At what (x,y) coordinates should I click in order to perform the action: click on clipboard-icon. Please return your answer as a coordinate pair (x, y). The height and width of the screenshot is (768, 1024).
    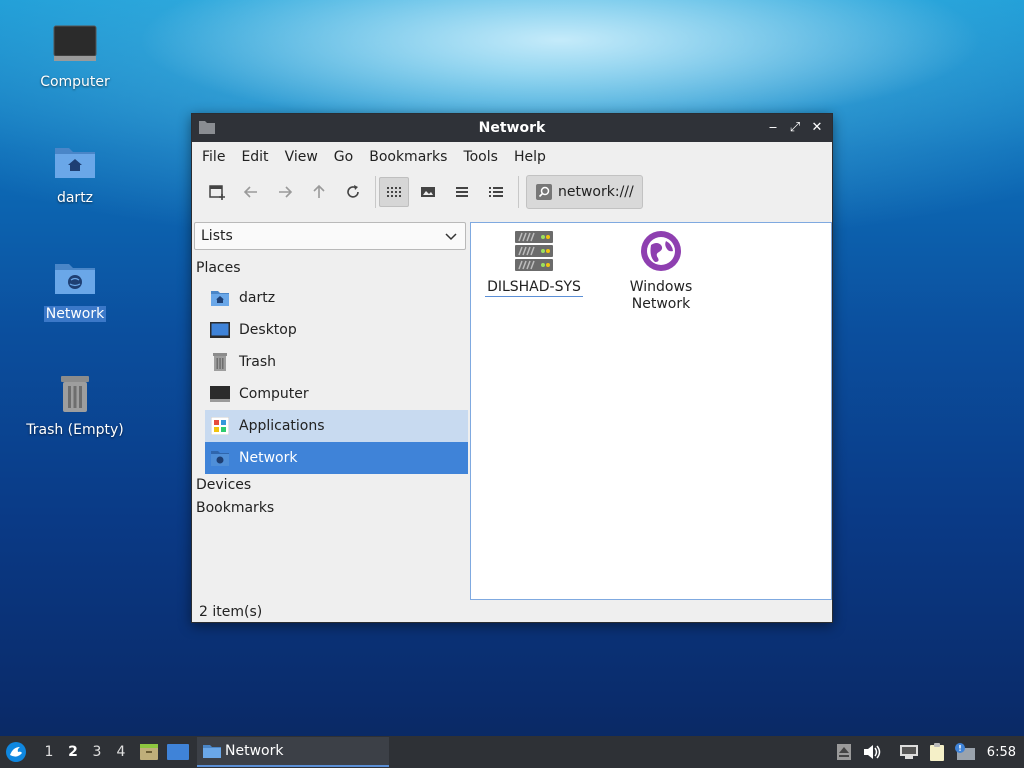
    Looking at the image, I should click on (936, 752).